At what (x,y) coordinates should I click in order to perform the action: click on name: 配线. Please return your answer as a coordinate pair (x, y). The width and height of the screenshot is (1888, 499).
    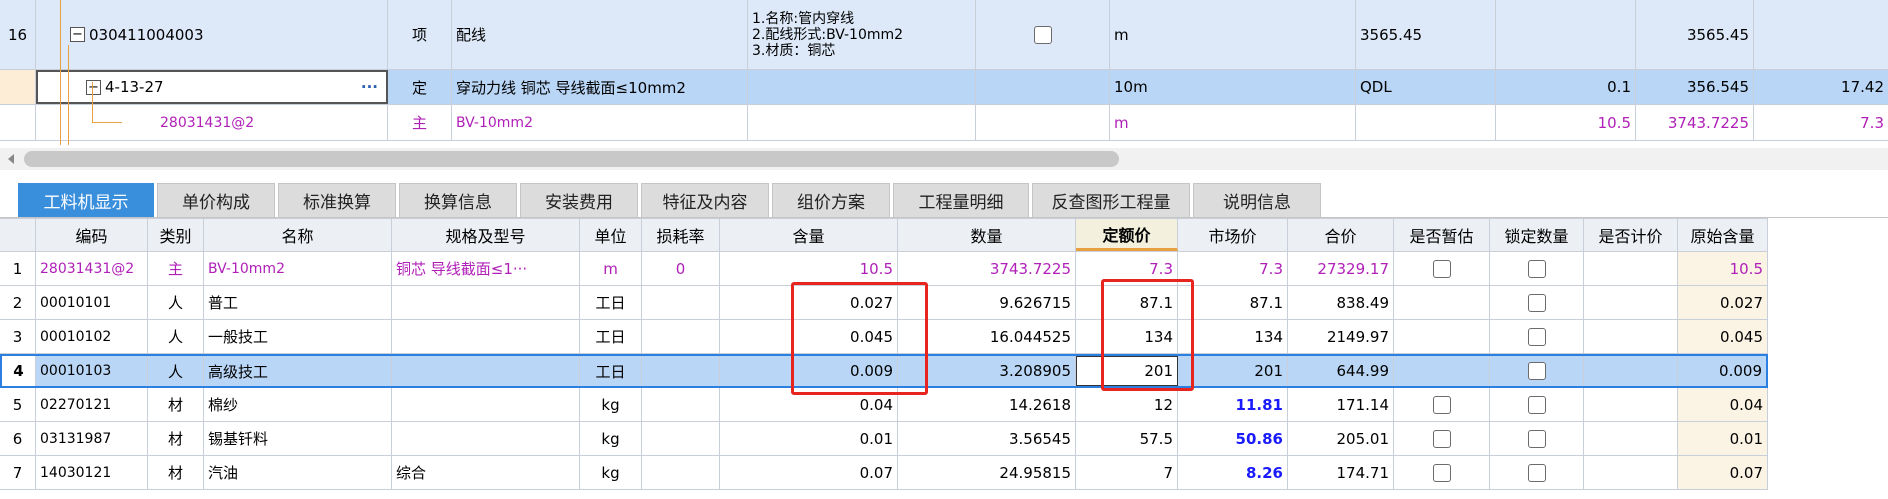
    Looking at the image, I should click on (600, 34).